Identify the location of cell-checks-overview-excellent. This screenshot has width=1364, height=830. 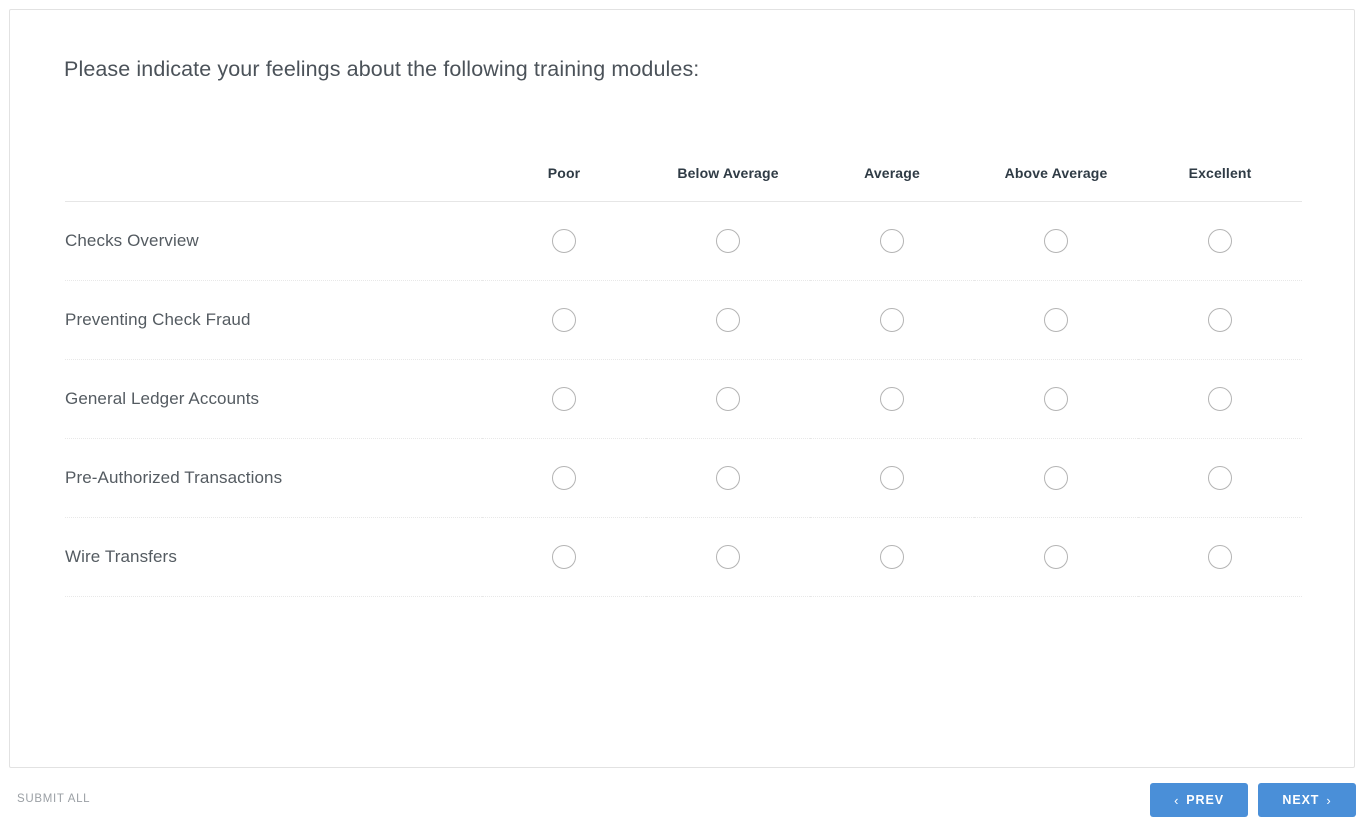
(1220, 241).